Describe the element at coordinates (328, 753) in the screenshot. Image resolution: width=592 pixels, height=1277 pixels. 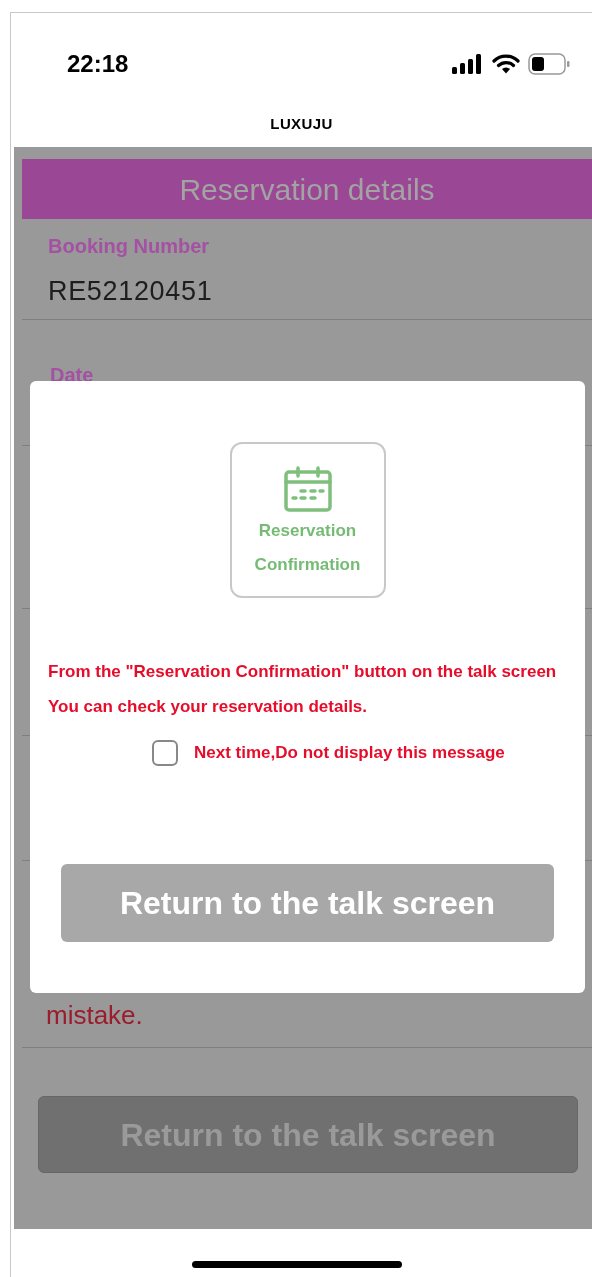
I see `dont-show-checkbox: Next time,Do not display this message` at that location.